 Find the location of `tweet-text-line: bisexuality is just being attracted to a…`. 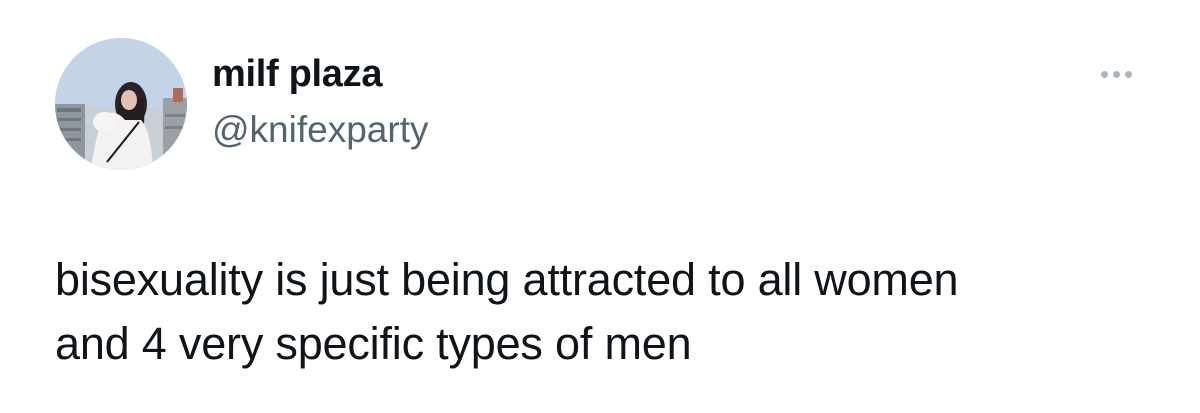

tweet-text-line: bisexuality is just being attracted to a… is located at coordinates (507, 279).